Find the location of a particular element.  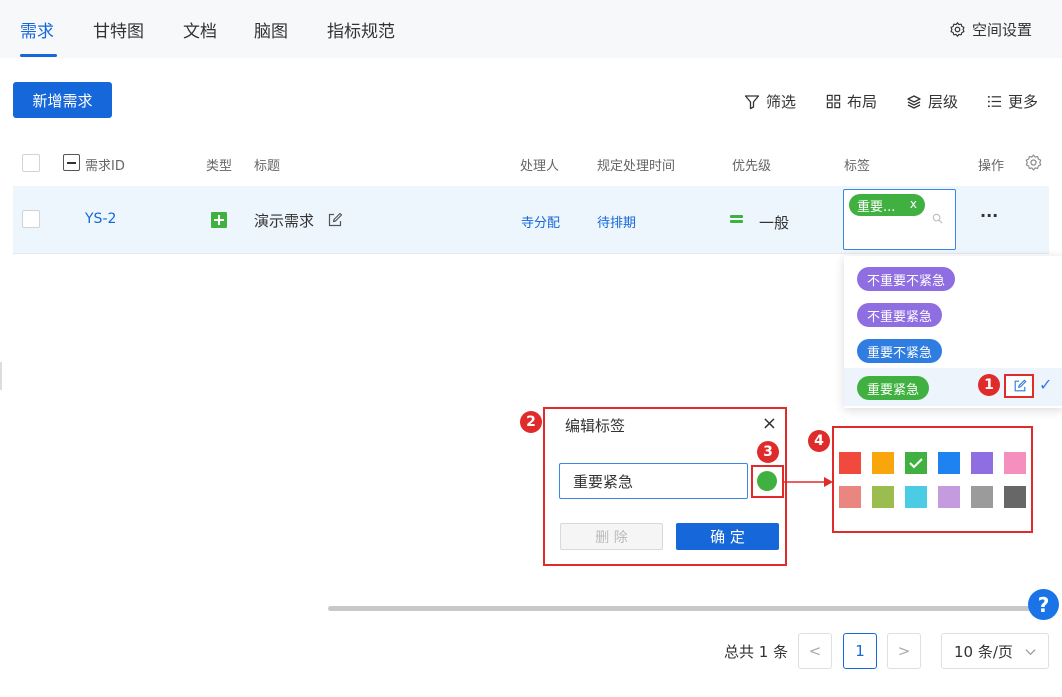

filter-icon is located at coordinates (752, 101).